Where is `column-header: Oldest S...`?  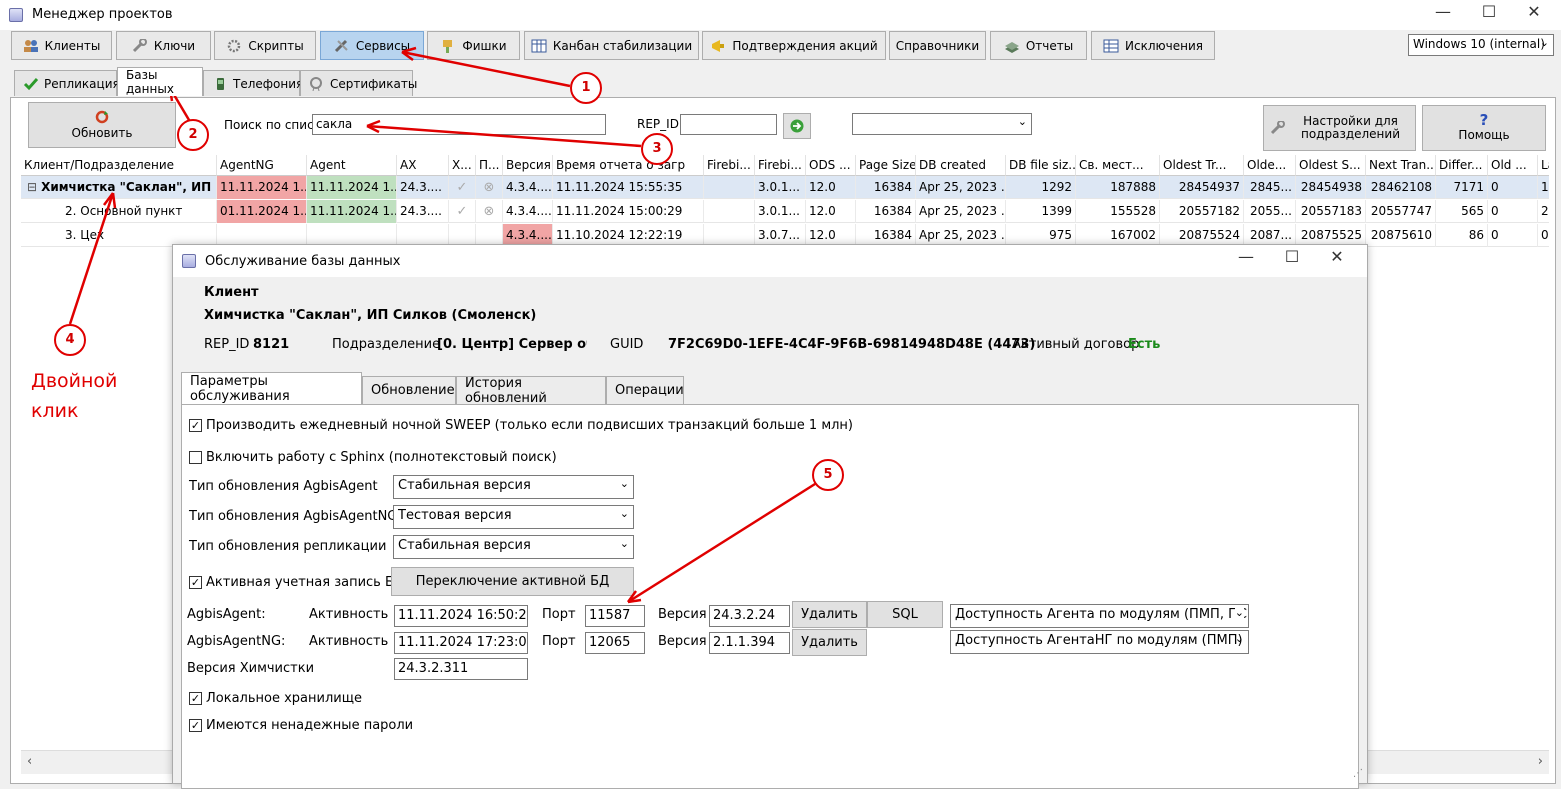
column-header: Oldest S... is located at coordinates (1331, 165).